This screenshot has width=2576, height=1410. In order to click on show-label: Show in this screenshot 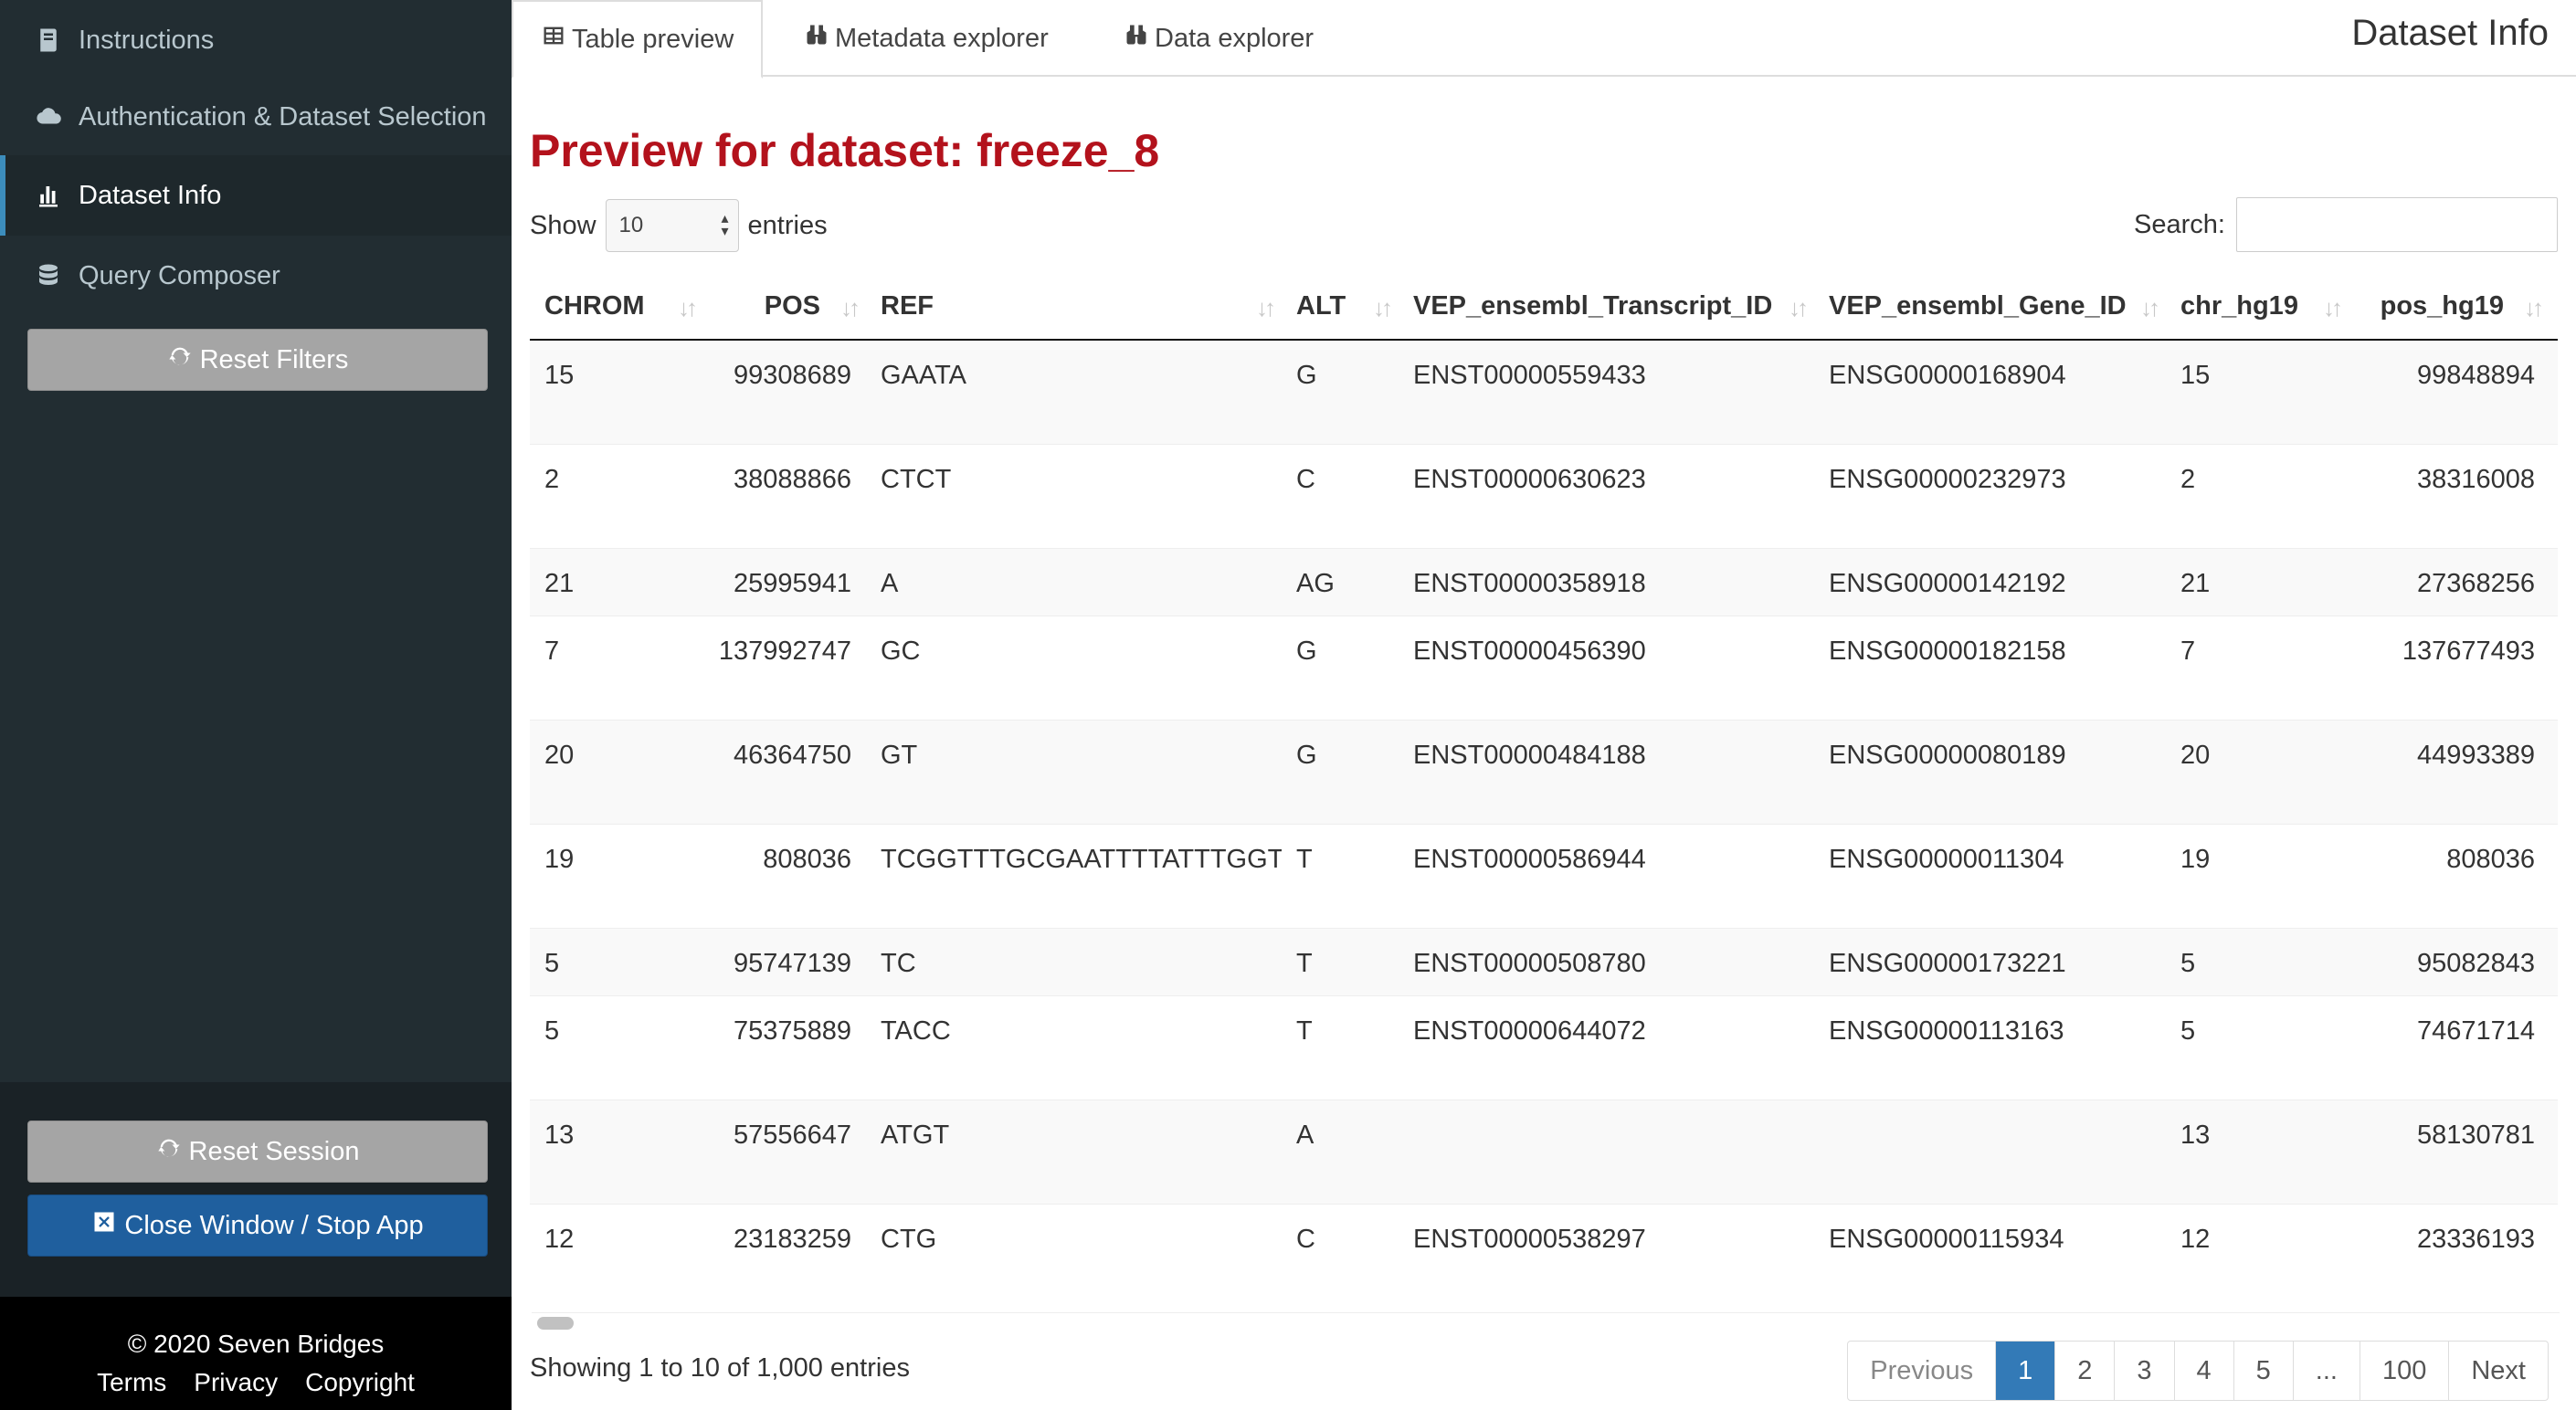, I will do `click(563, 225)`.